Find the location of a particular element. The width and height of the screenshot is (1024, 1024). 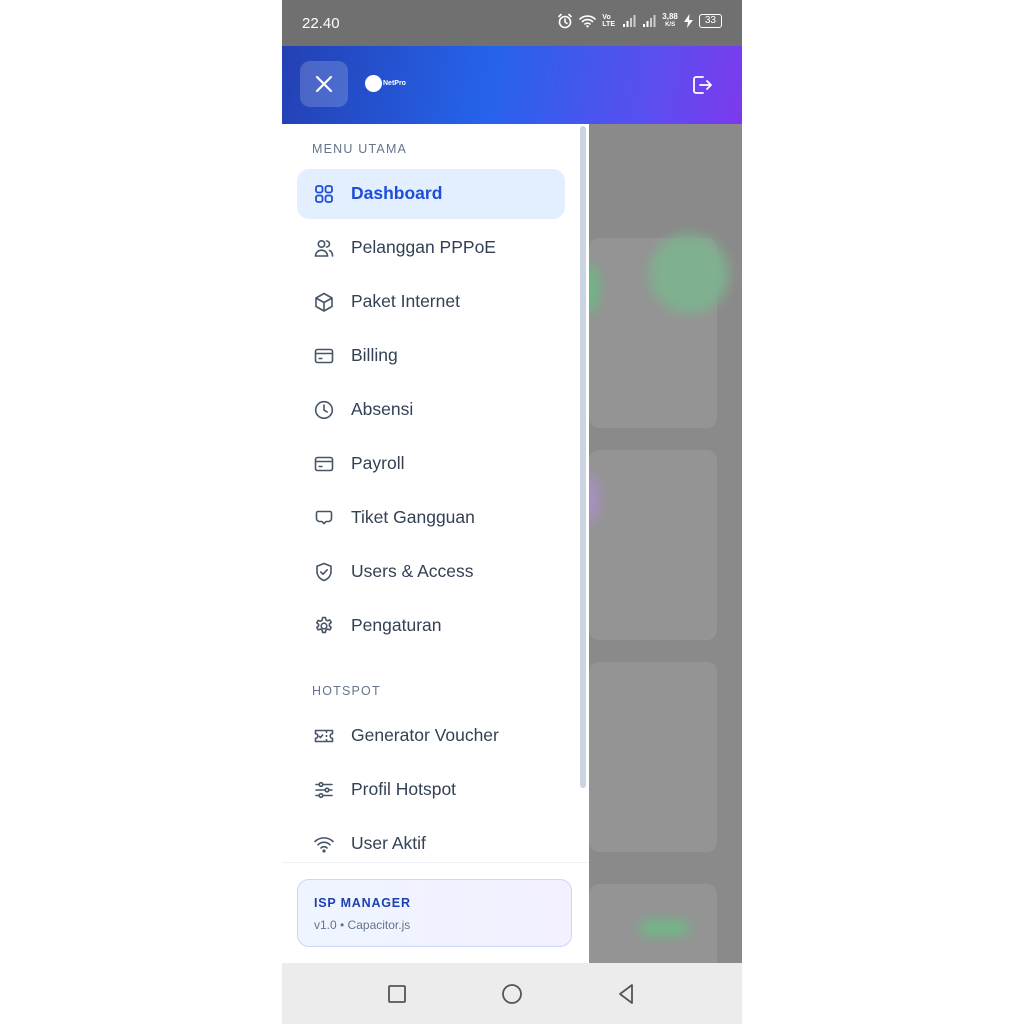

status-bar: 22.40 Vo LTE 3,88 K/S 33 is located at coordinates (512, 23).